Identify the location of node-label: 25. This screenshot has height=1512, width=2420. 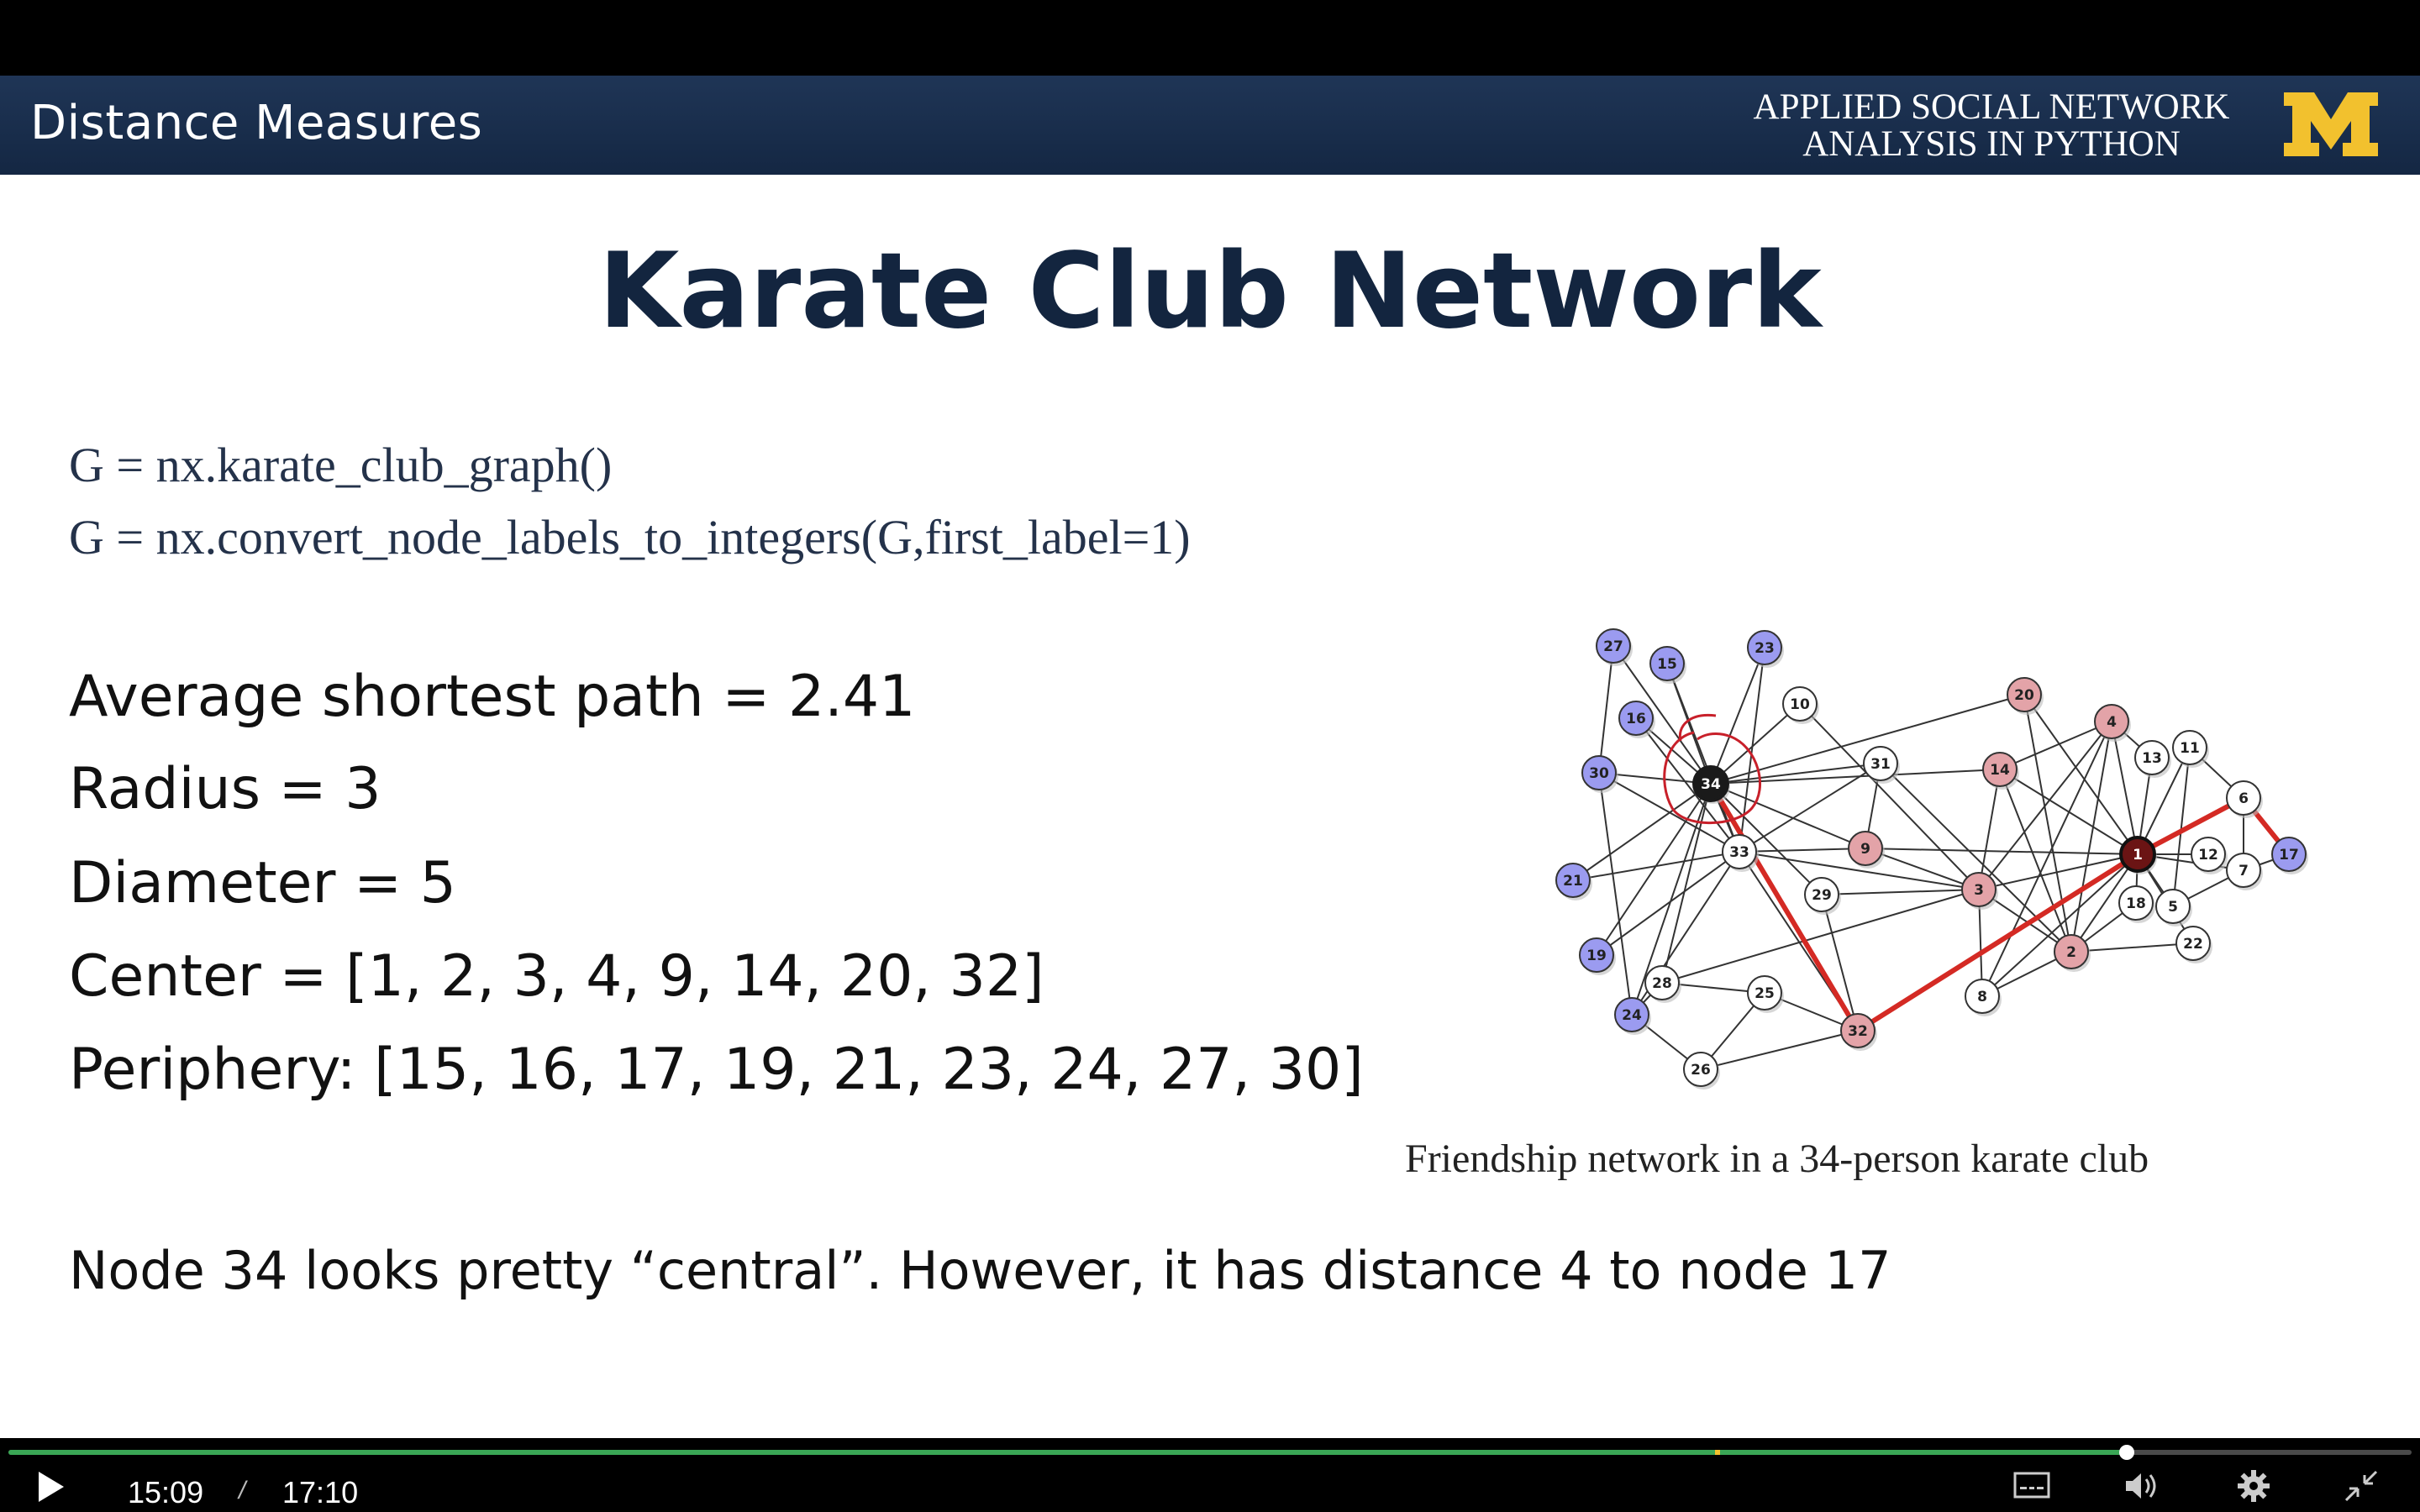
(1764, 993).